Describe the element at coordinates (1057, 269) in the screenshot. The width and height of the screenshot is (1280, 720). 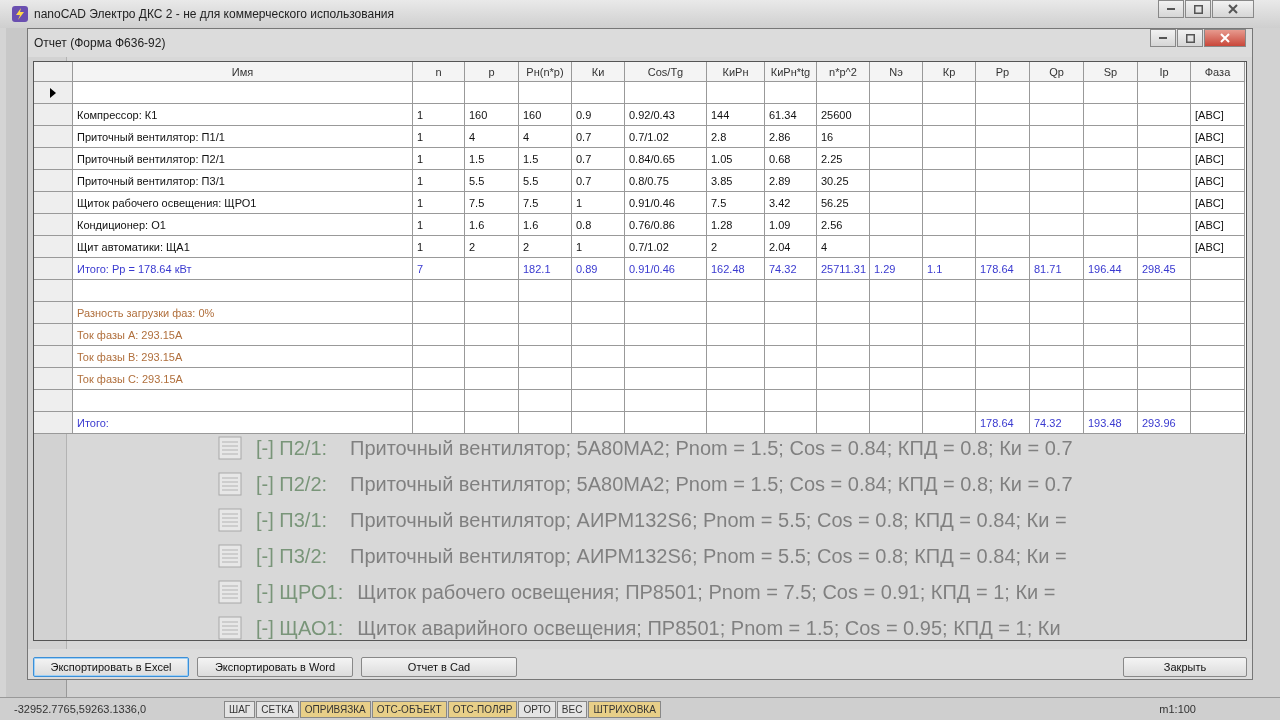
I see `table-cell: 81.71` at that location.